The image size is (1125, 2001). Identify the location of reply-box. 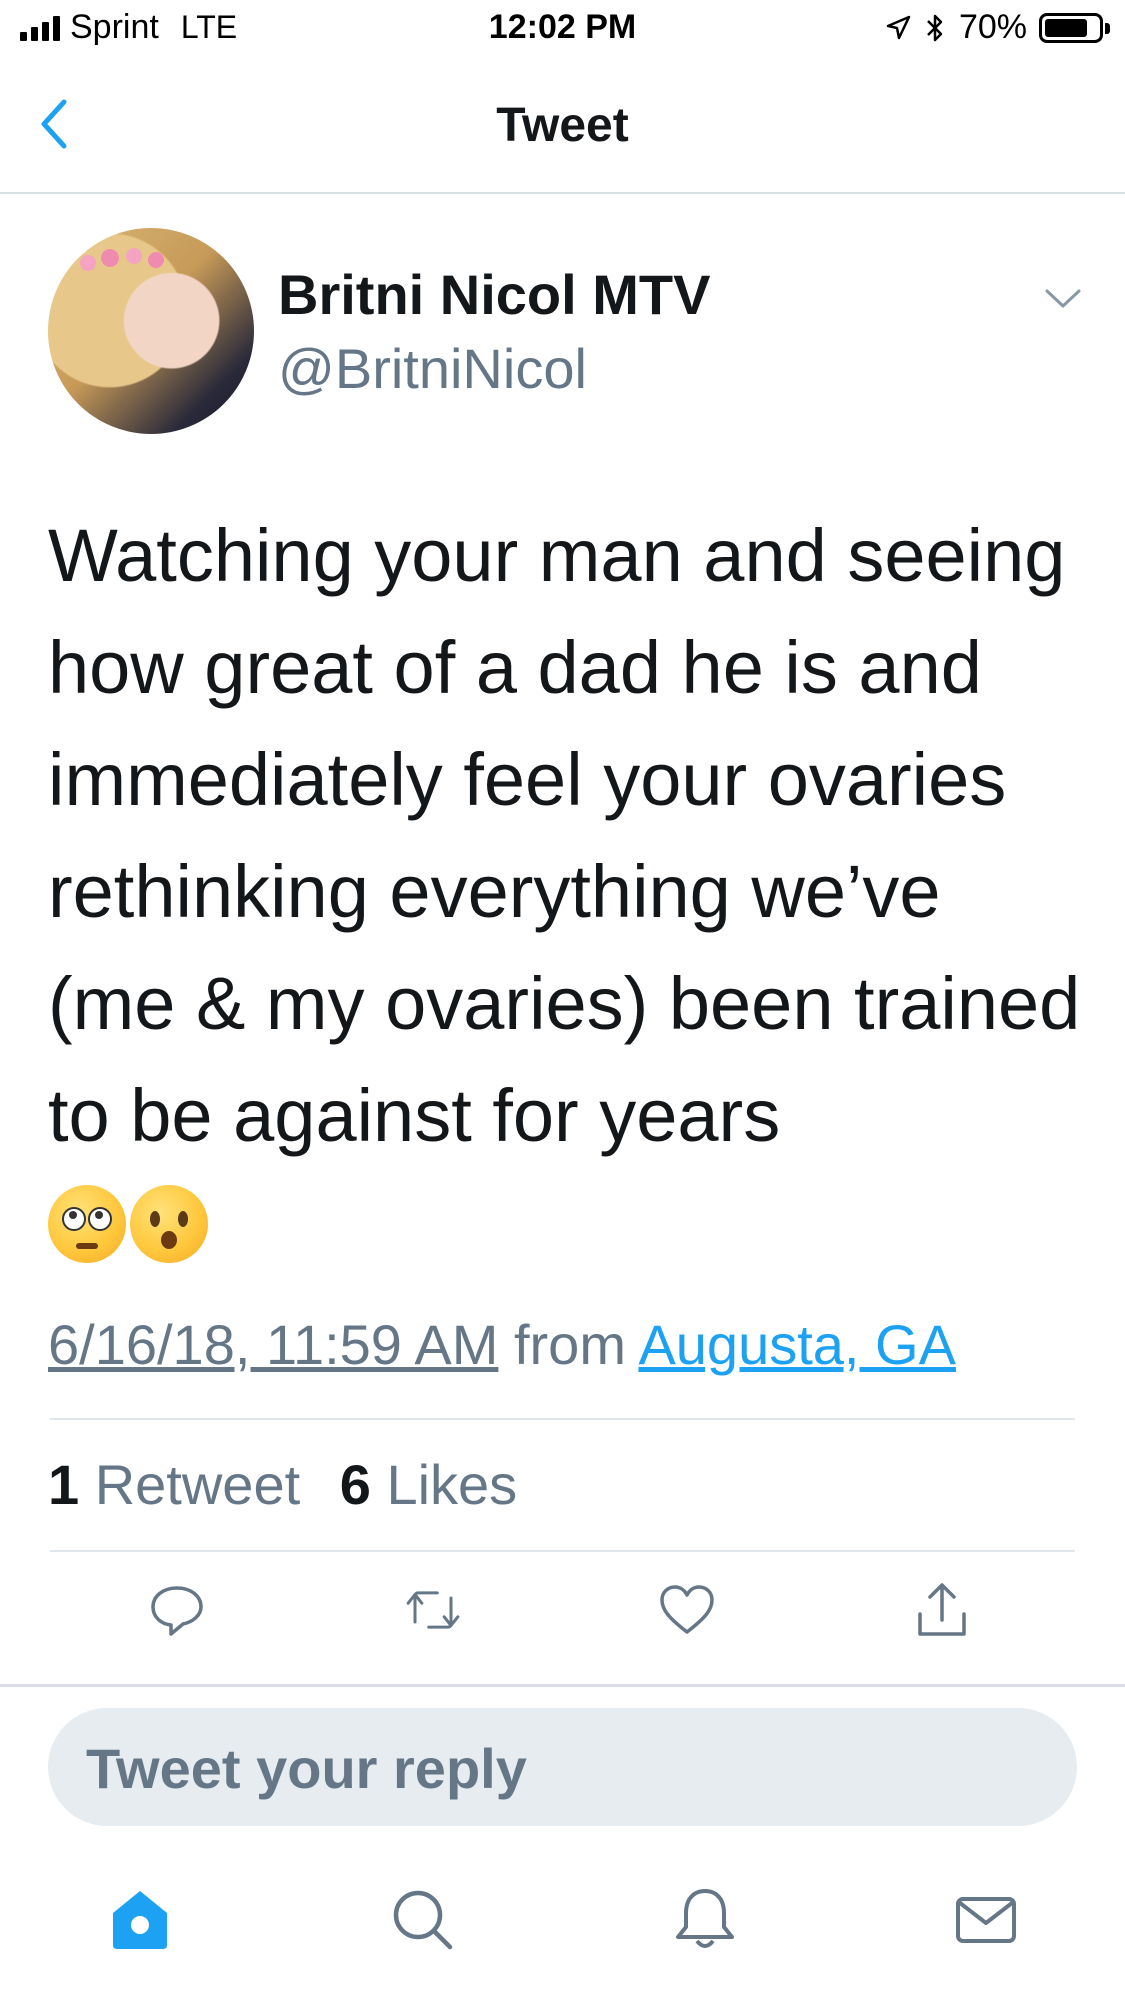
(562, 1768).